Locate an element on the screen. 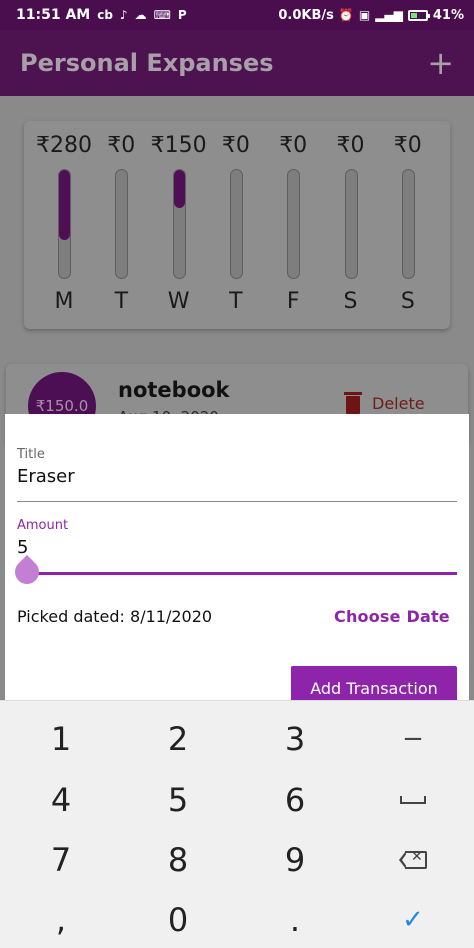  battery-percent: 41% is located at coordinates (448, 15).